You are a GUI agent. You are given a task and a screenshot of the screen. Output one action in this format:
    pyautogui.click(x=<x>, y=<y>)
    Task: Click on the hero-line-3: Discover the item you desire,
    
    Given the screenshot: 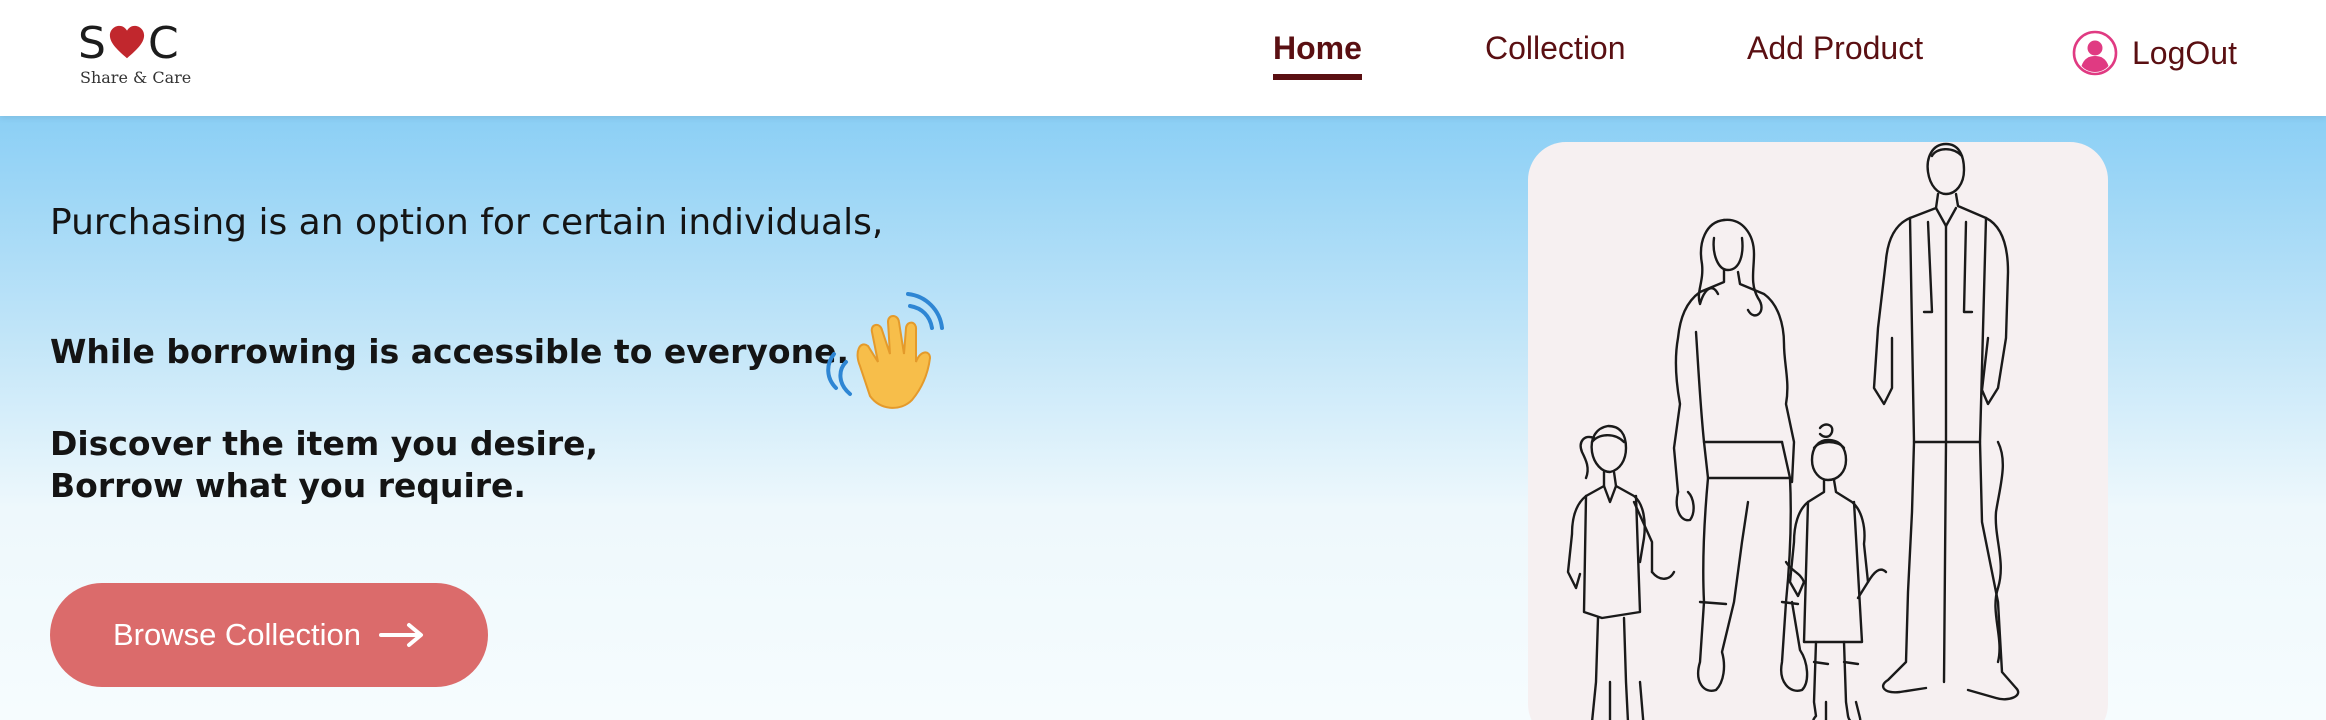 What is the action you would take?
    pyautogui.click(x=324, y=443)
    